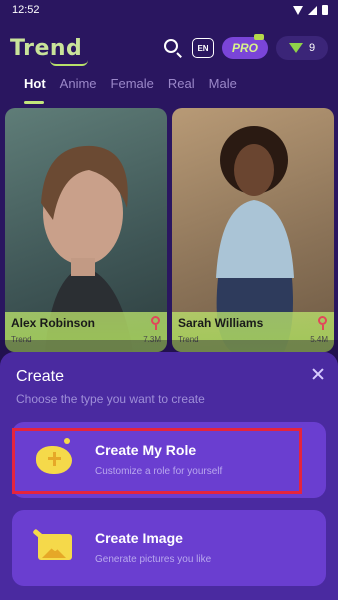 Image resolution: width=338 pixels, height=600 pixels. I want to click on app-logo: Trend, so click(49, 51).